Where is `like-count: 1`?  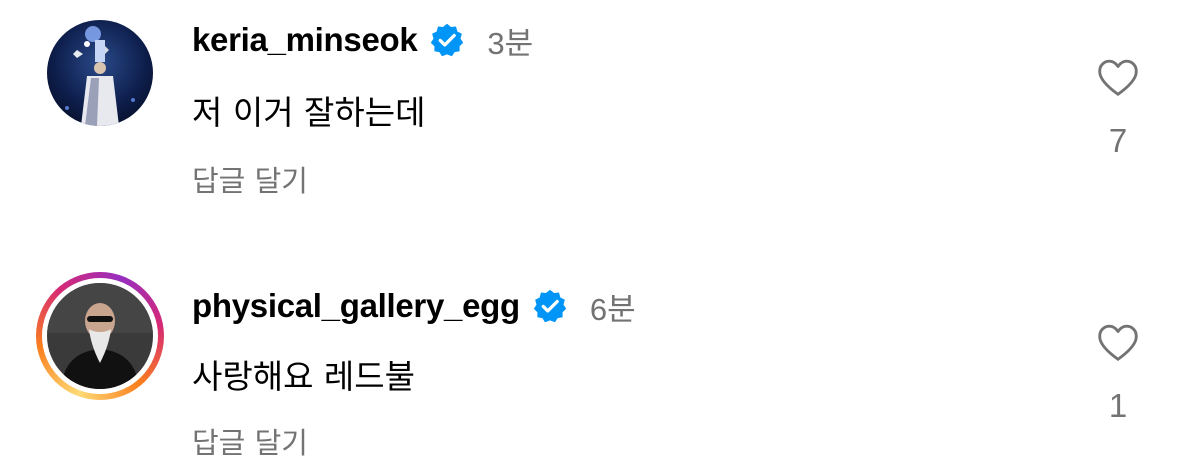
like-count: 1 is located at coordinates (1118, 405).